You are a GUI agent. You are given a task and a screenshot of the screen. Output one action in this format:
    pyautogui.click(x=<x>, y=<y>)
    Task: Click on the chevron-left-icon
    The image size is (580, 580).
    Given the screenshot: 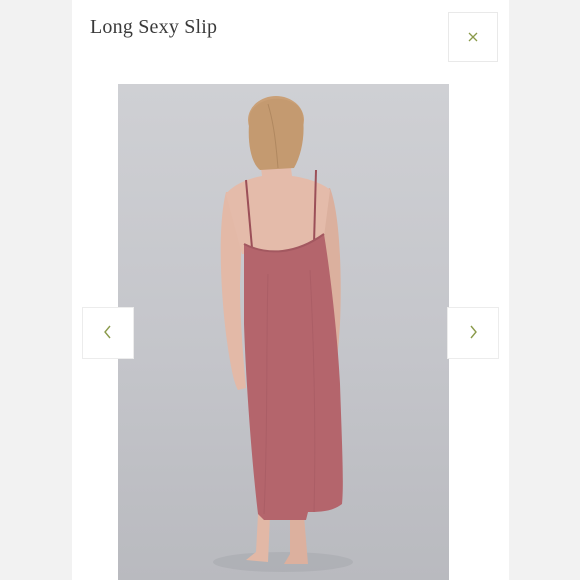 What is the action you would take?
    pyautogui.click(x=108, y=333)
    